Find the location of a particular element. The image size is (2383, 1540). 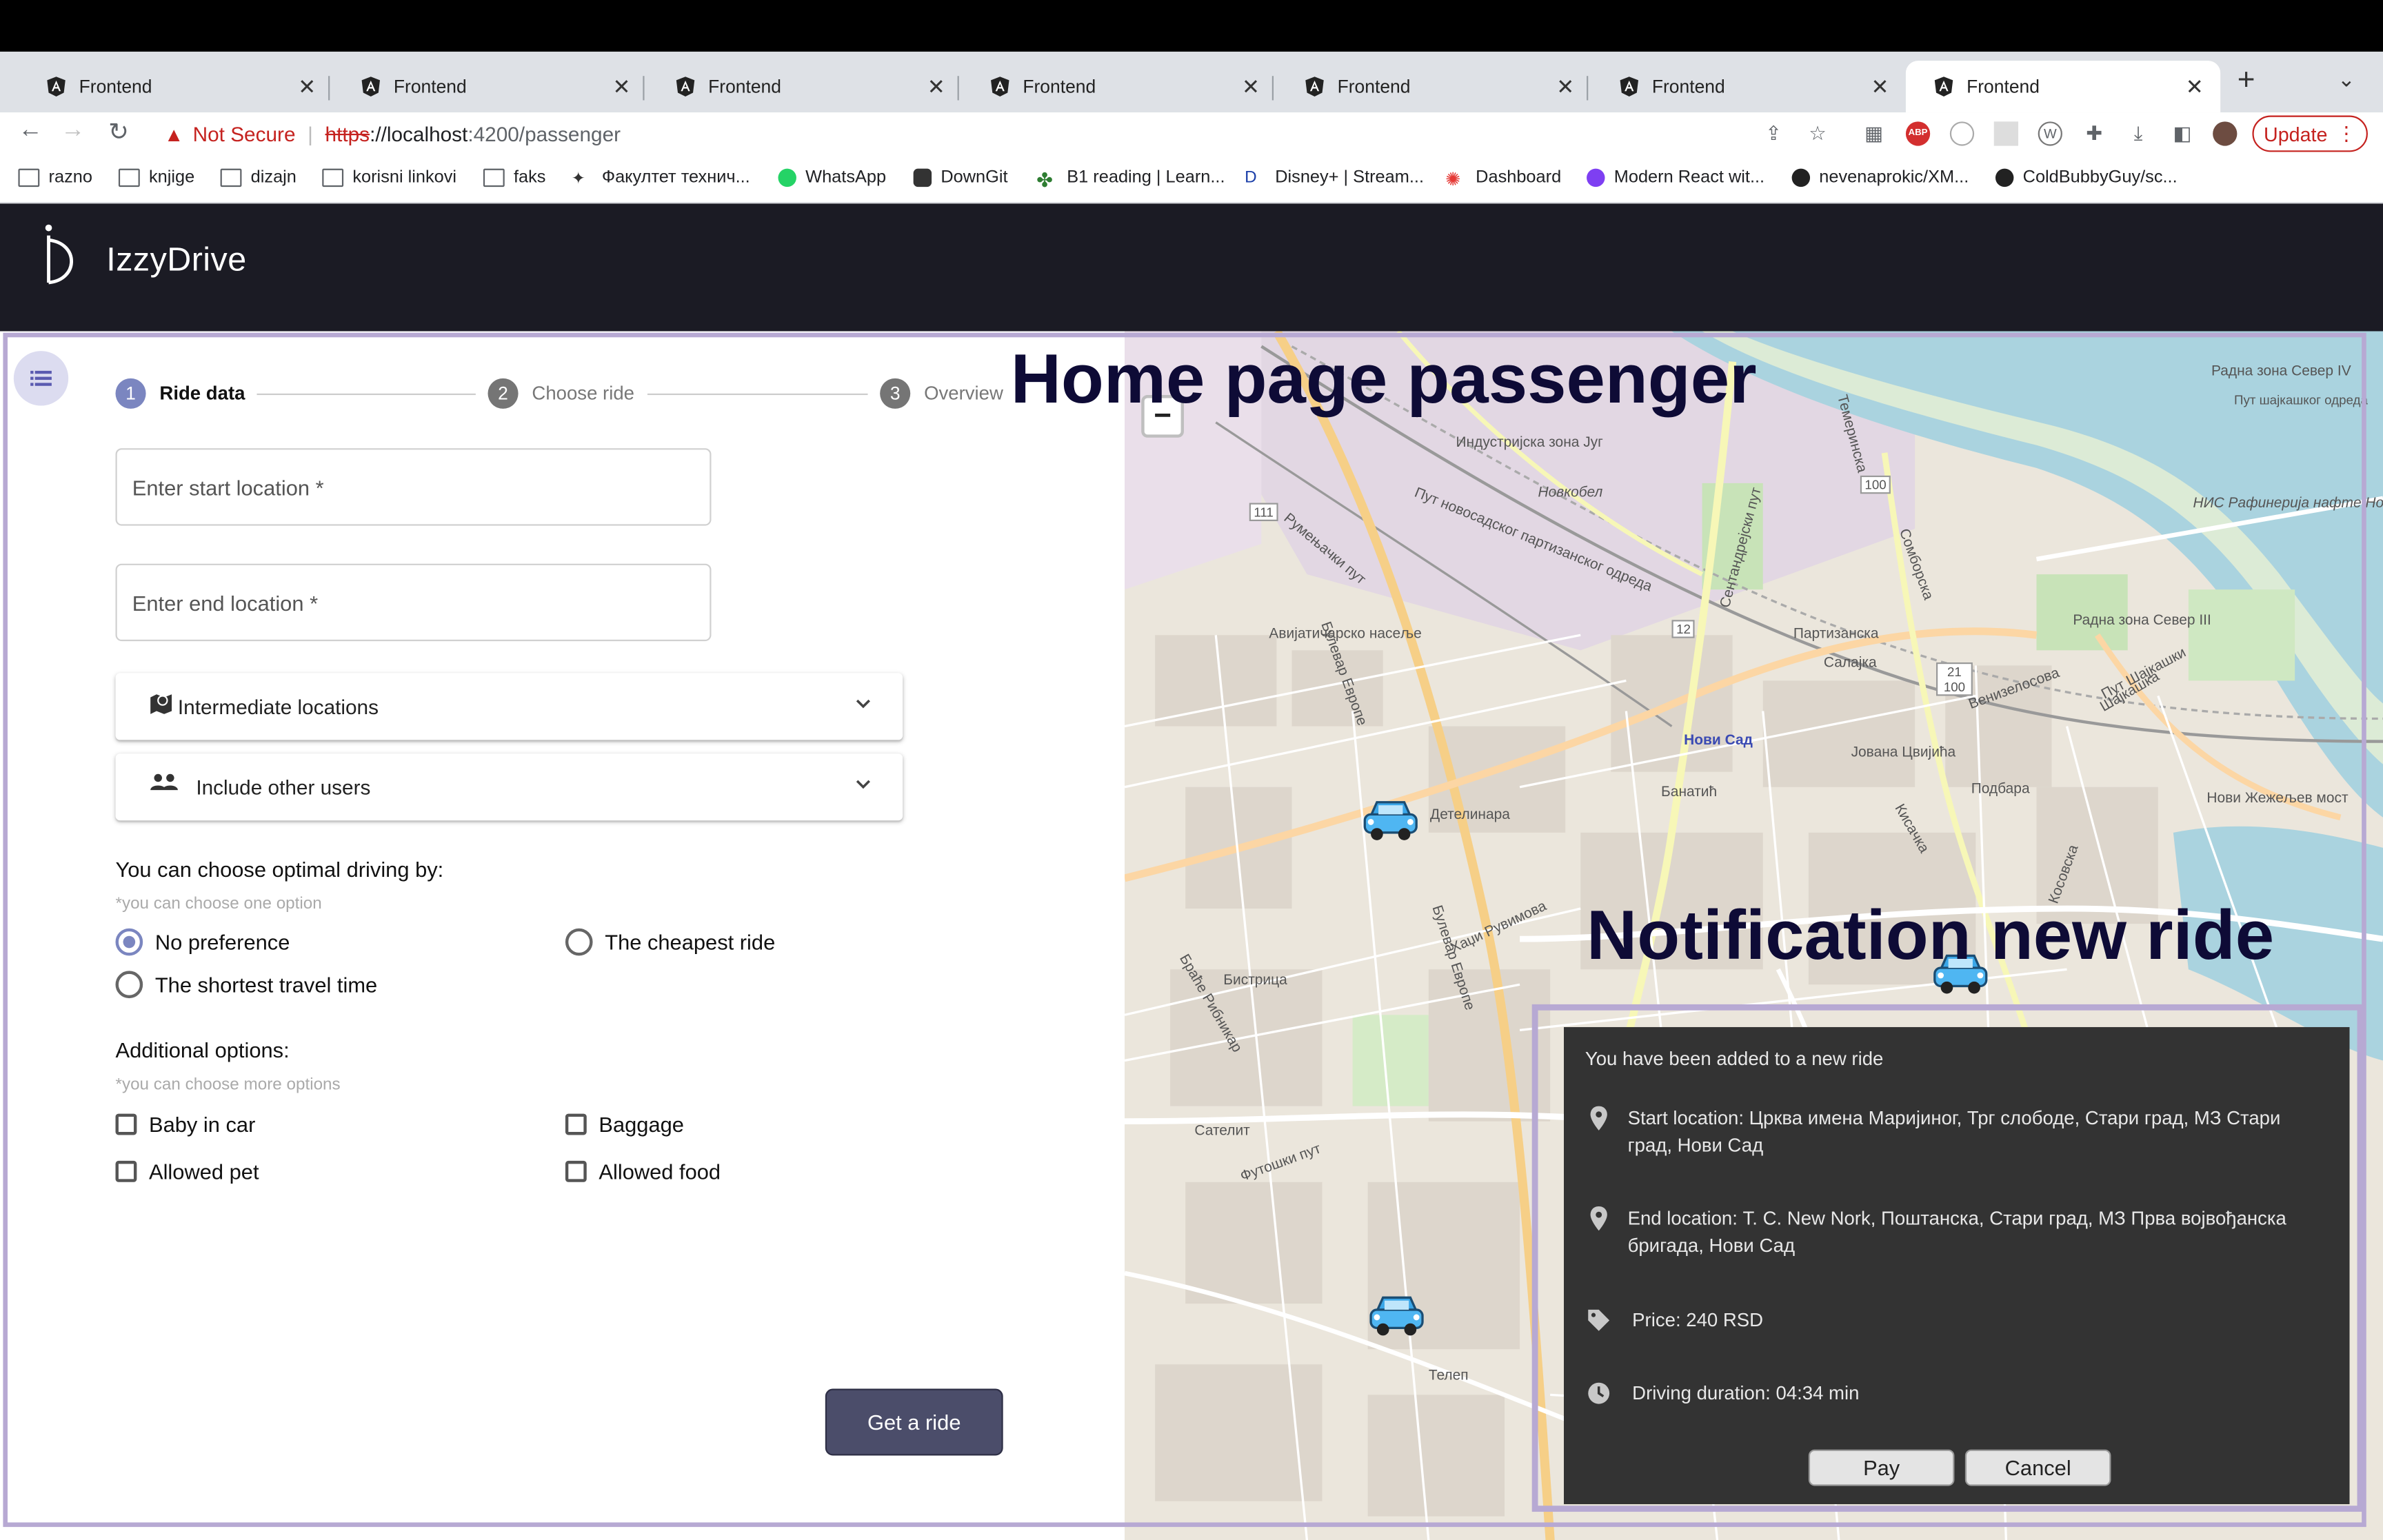

bookmark: korisni linkovi is located at coordinates (389, 178).